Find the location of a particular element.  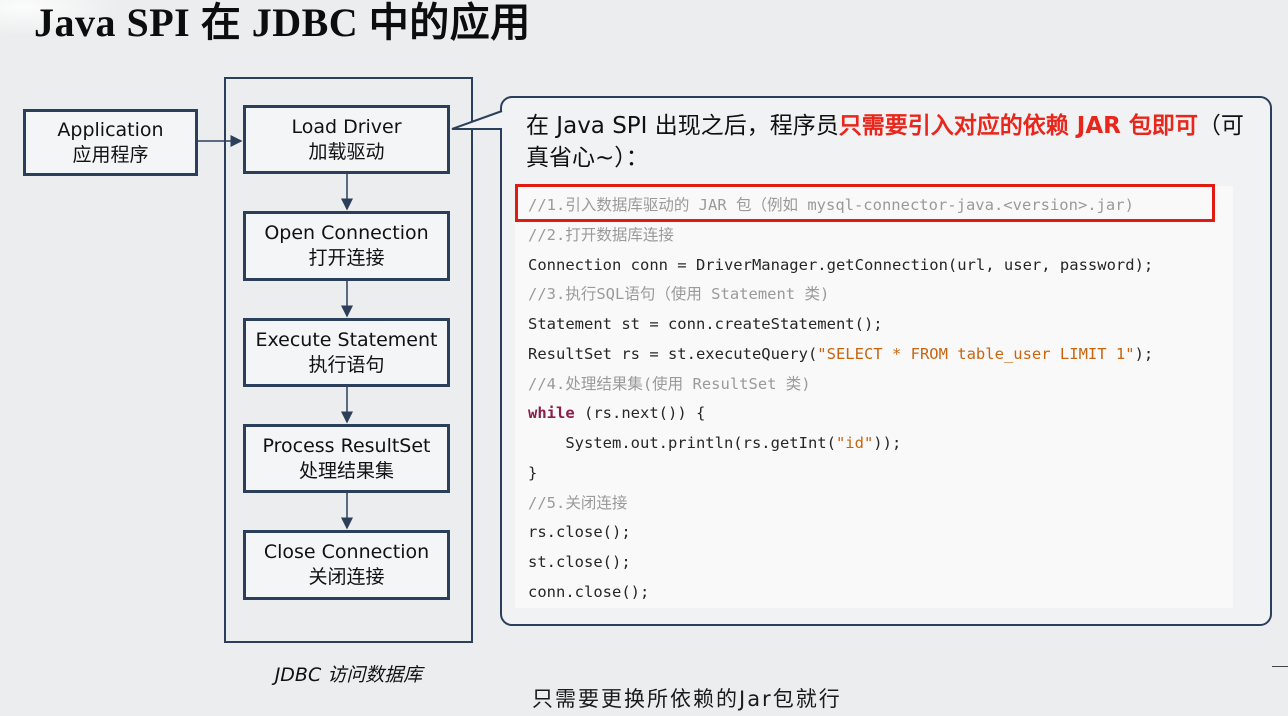

step-label-en: Execute Statement is located at coordinates (346, 339).